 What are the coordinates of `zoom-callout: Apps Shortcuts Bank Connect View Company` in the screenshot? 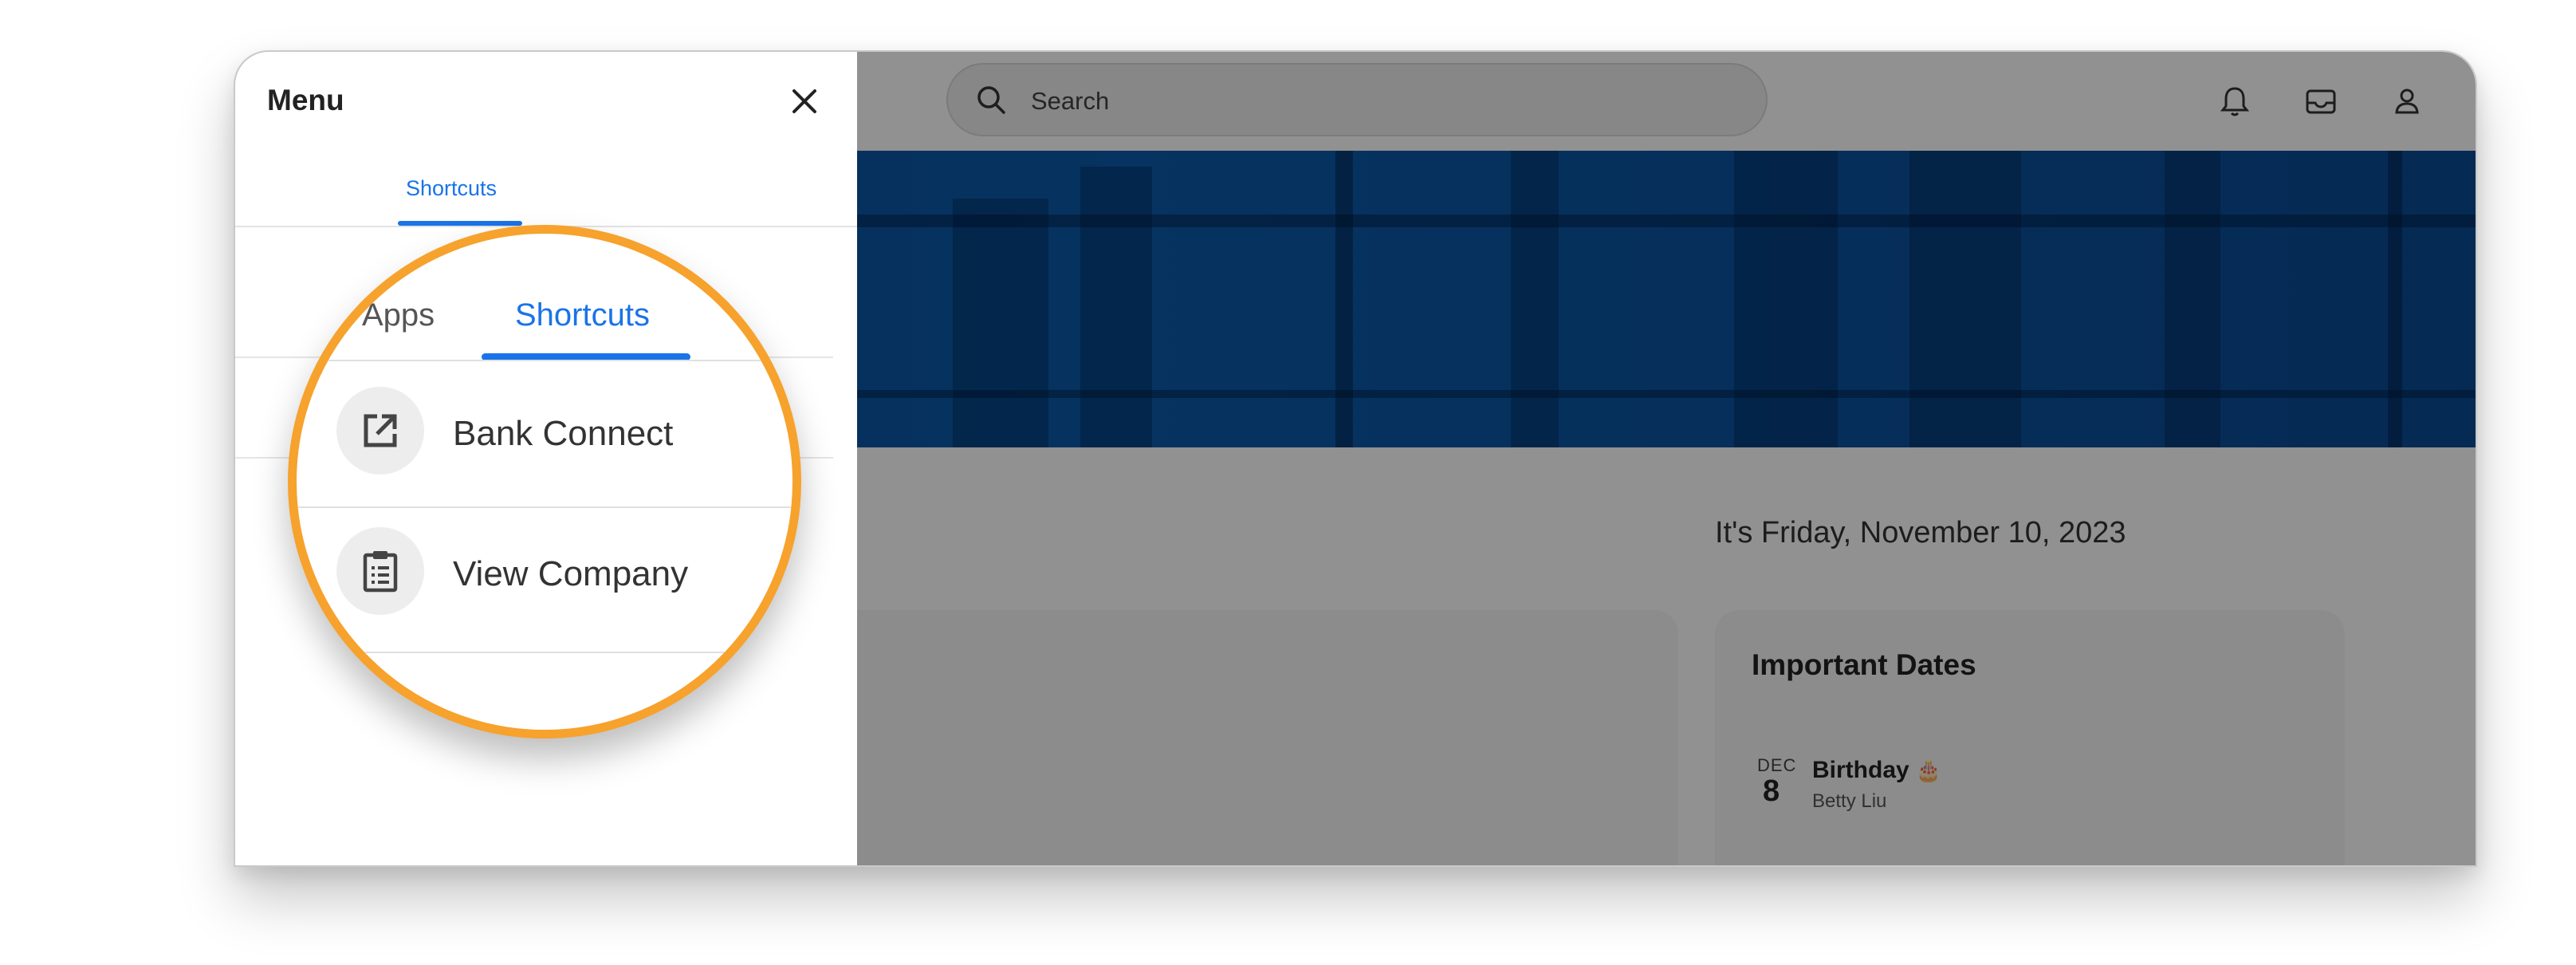 It's located at (544, 482).